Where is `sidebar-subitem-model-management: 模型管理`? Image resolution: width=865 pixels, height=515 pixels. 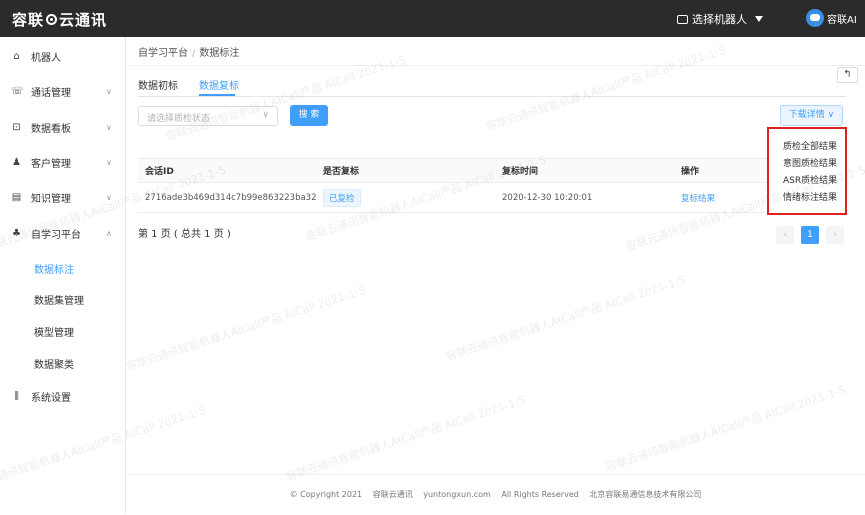 sidebar-subitem-model-management: 模型管理 is located at coordinates (63, 331).